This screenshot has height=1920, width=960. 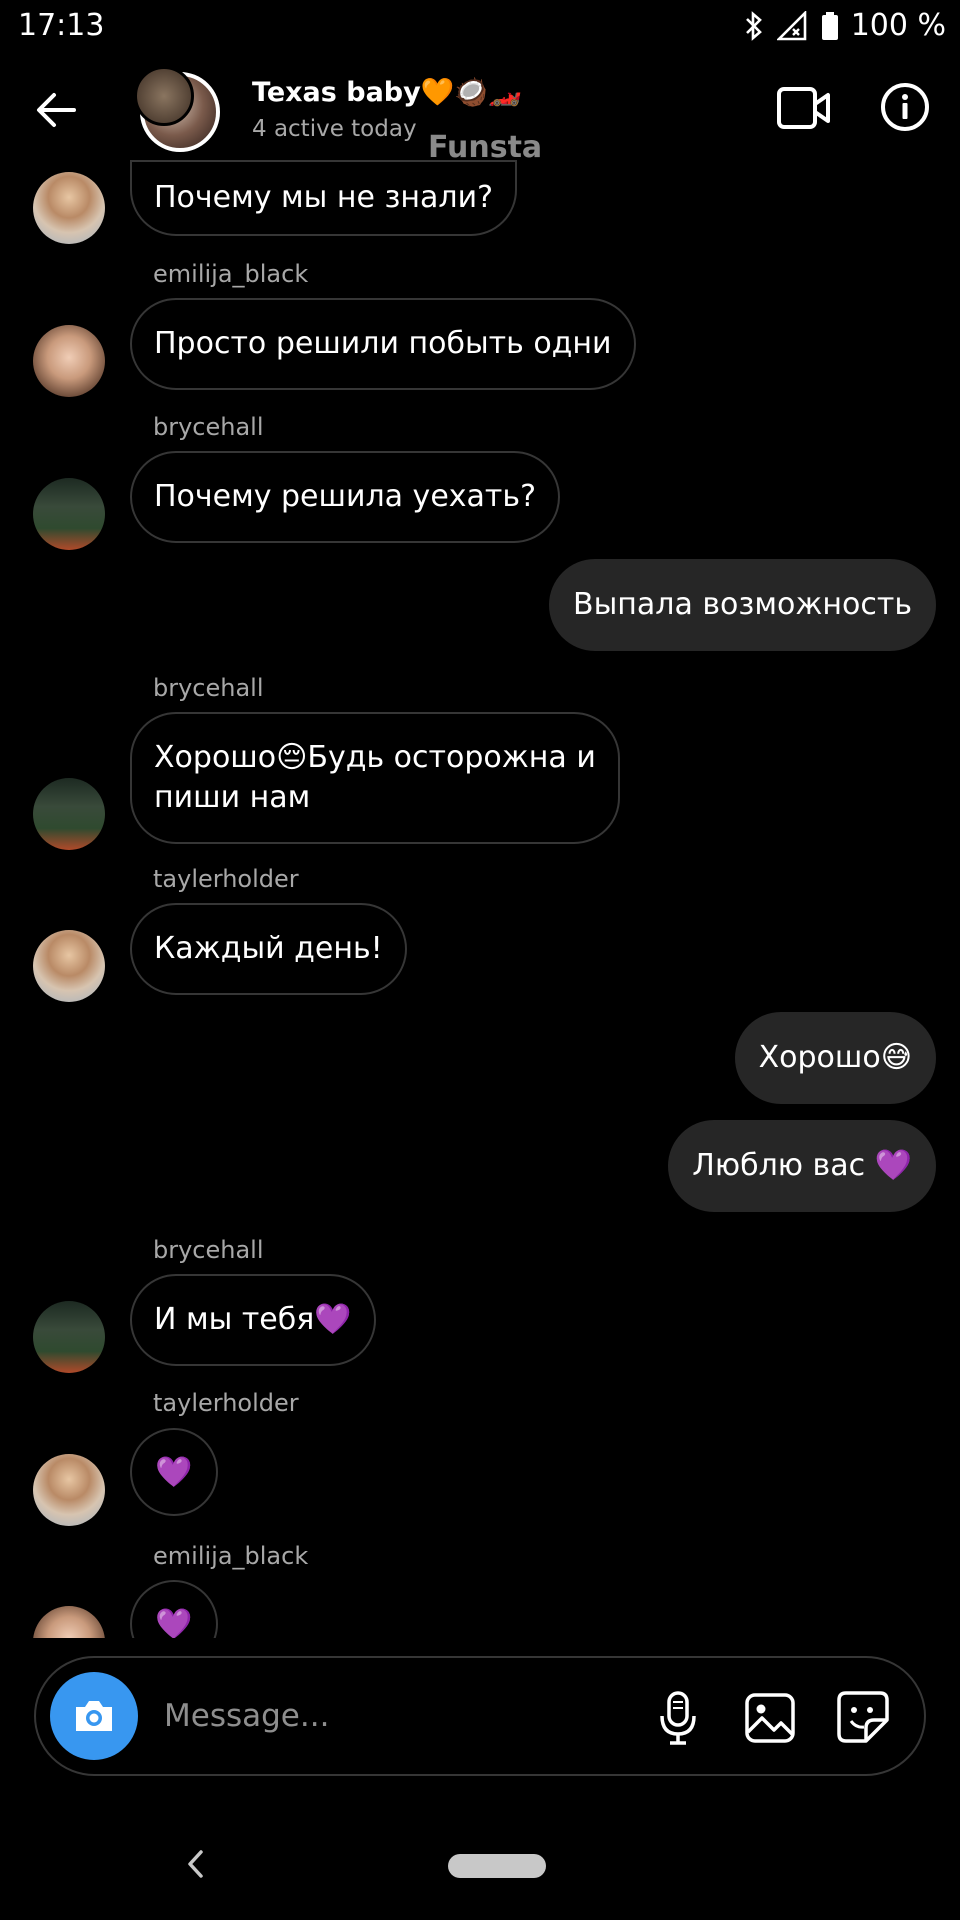 I want to click on camera-icon, so click(x=94, y=1716).